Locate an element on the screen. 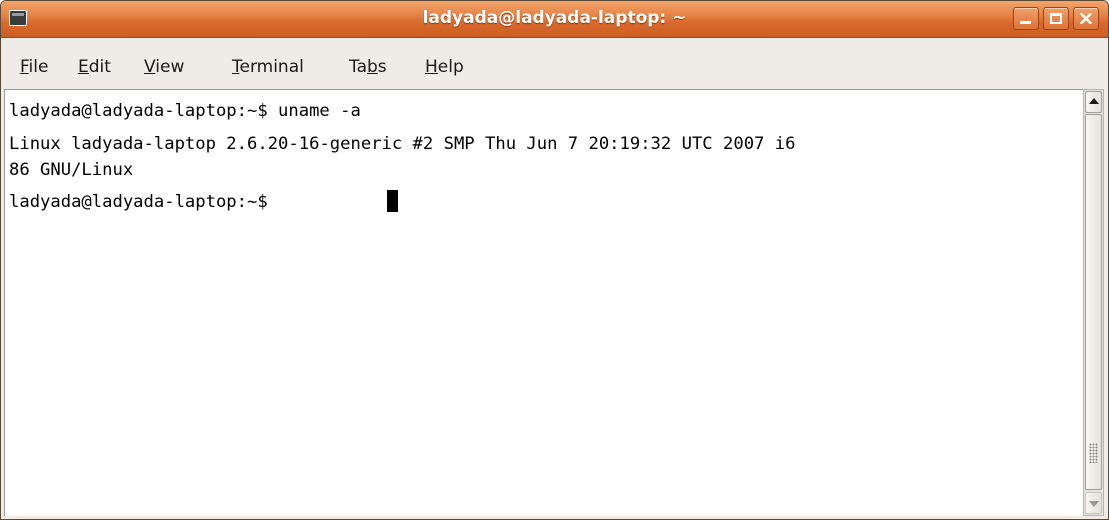 This screenshot has height=520, width=1109. title-bar: ladyada@ladyada-laptop: ~ is located at coordinates (554, 19).